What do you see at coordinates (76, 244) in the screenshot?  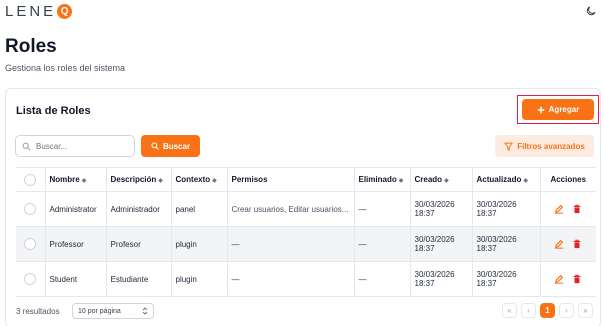 I see `cell-nombre: Professor` at bounding box center [76, 244].